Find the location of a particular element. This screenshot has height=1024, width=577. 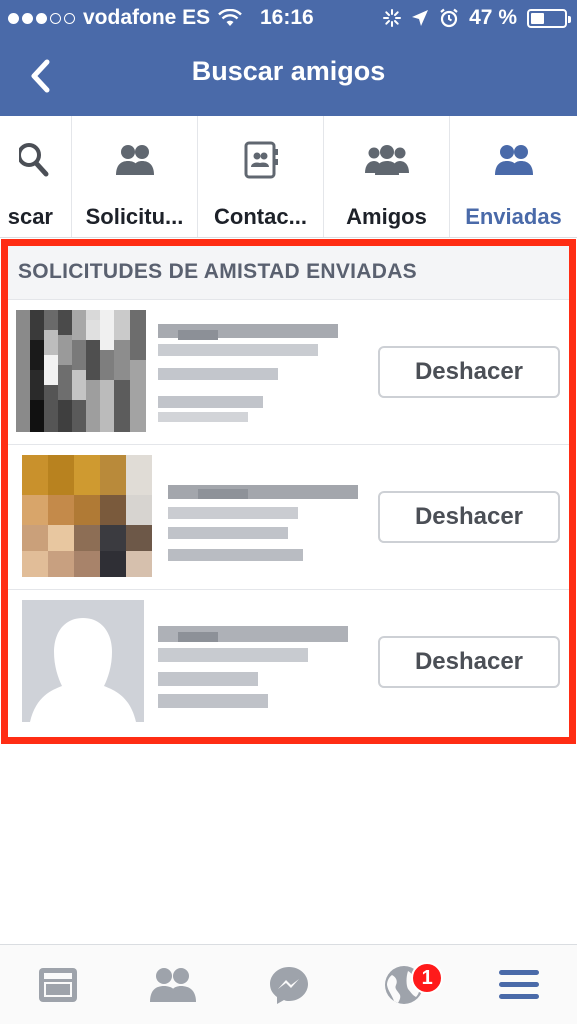

tab-friends: Amigos is located at coordinates (387, 176).